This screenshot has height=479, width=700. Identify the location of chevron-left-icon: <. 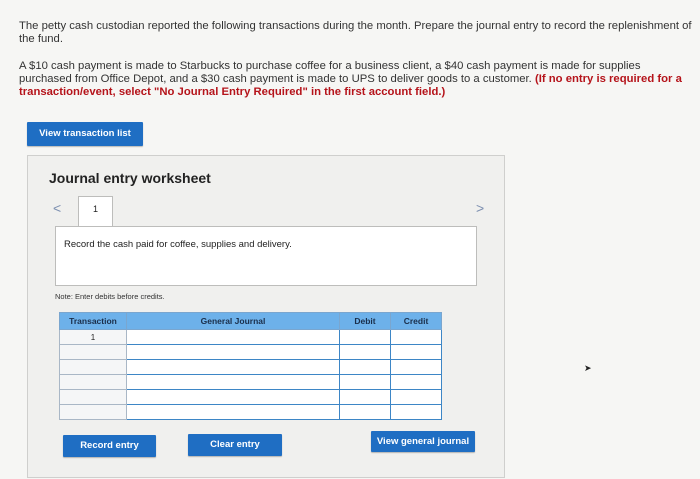
(57, 208).